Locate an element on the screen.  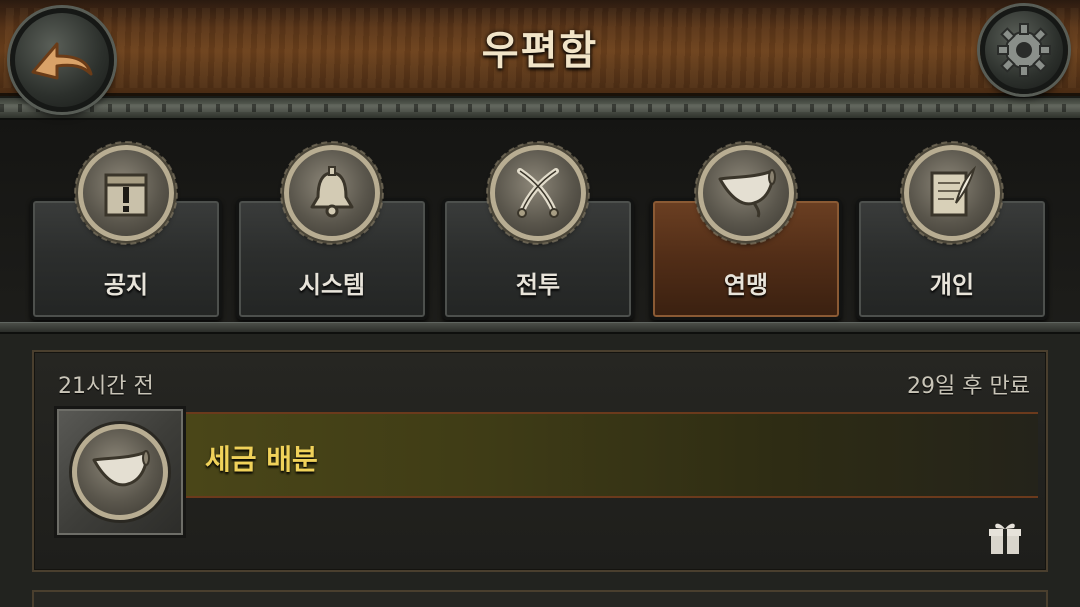
back-arrow-icon is located at coordinates (62, 61).